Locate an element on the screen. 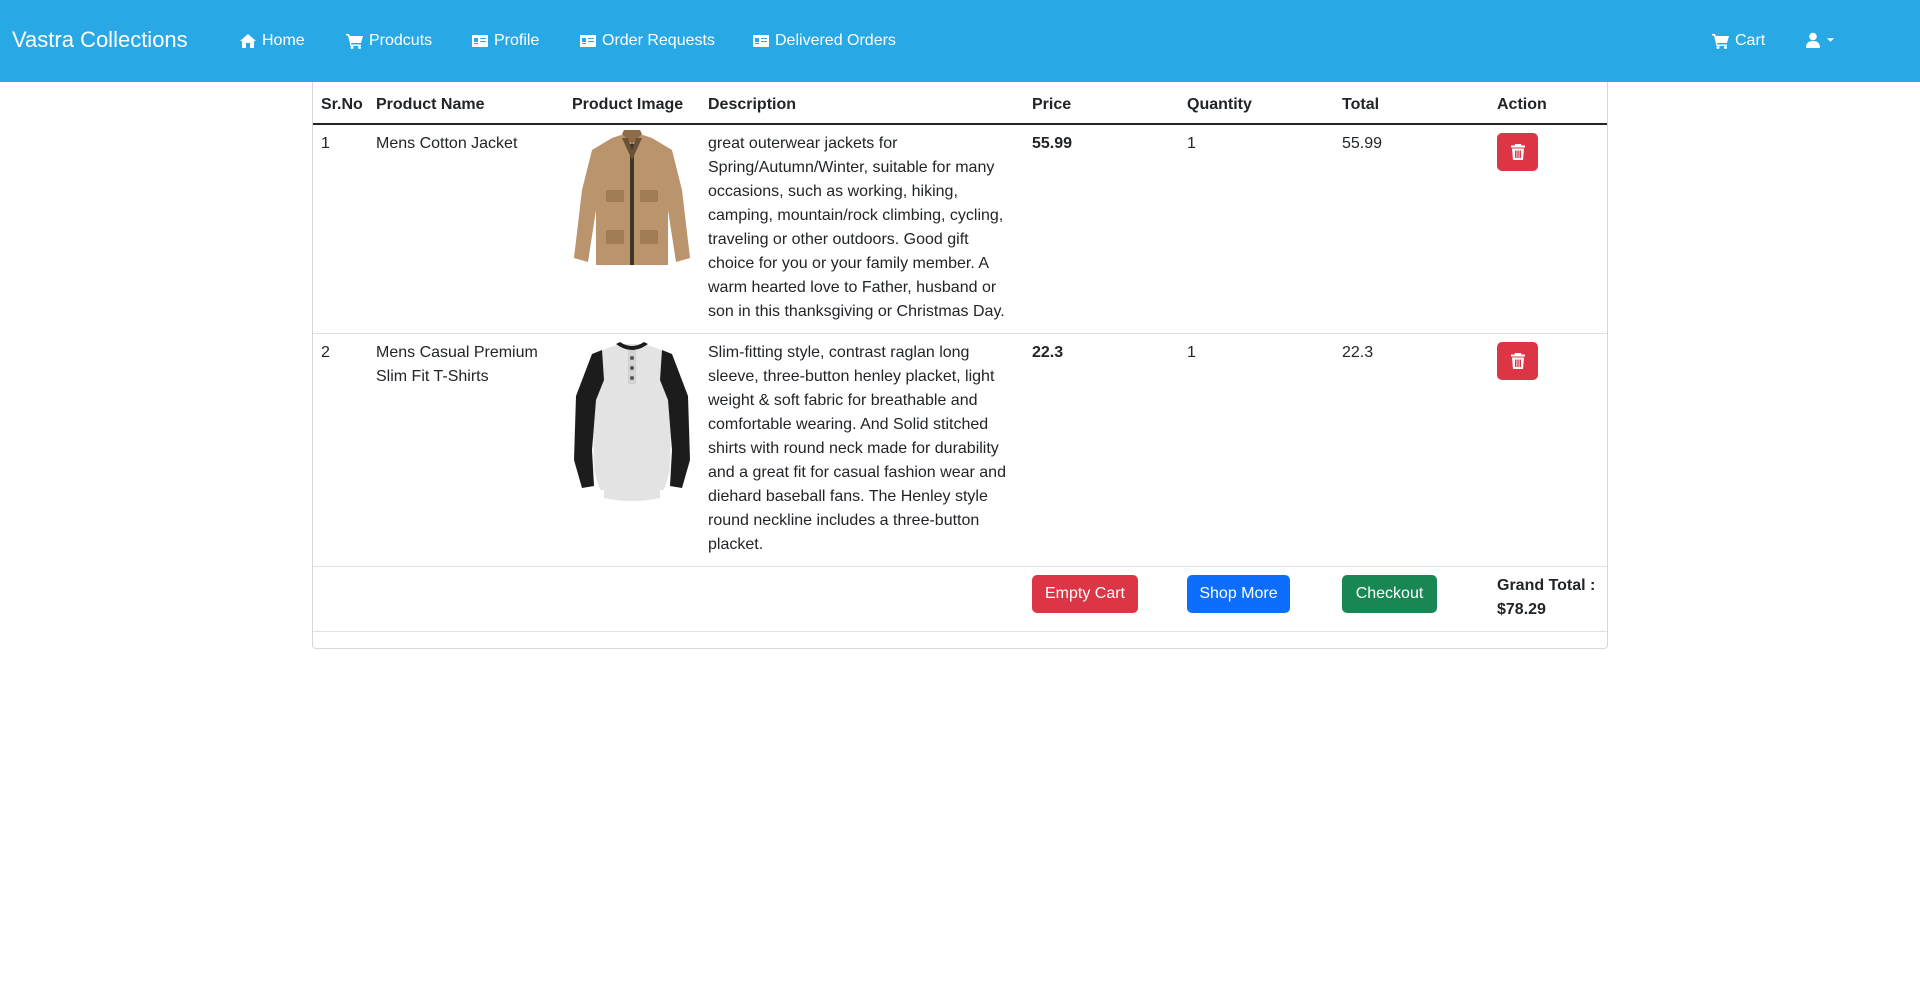 Image resolution: width=1920 pixels, height=1007 pixels. caret-down-icon is located at coordinates (1830, 40).